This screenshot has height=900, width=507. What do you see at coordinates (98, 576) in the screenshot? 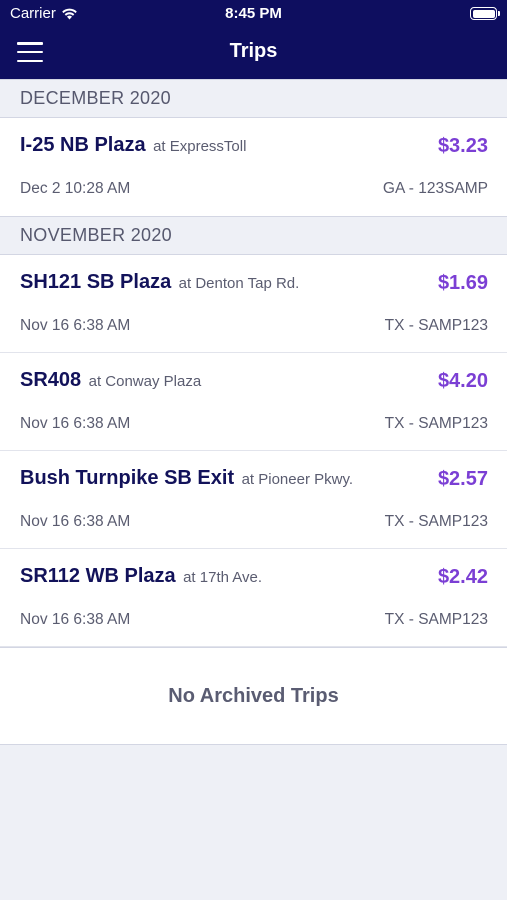
I see `plaza-name: SR112 WB Plaza` at bounding box center [98, 576].